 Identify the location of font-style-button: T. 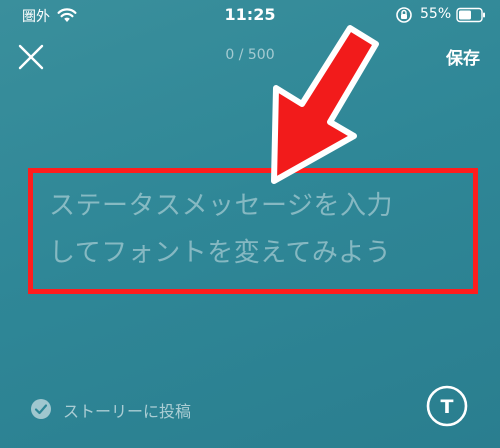
(447, 406).